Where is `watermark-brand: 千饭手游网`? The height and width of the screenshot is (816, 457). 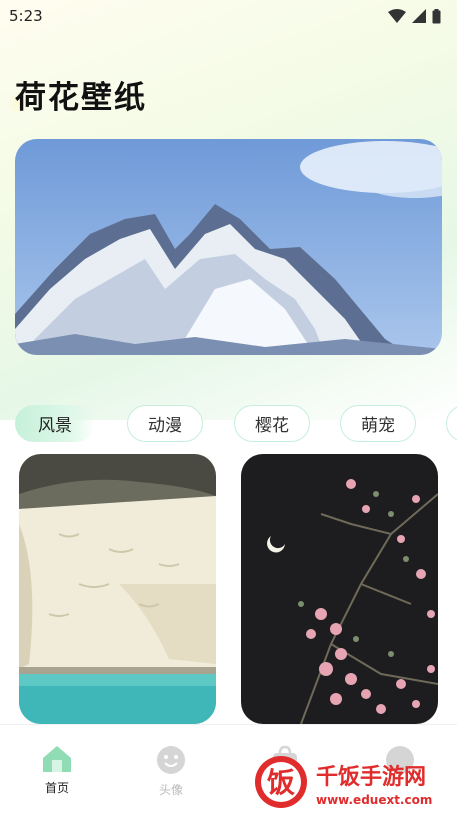
watermark-brand: 千饭手游网 is located at coordinates (371, 777).